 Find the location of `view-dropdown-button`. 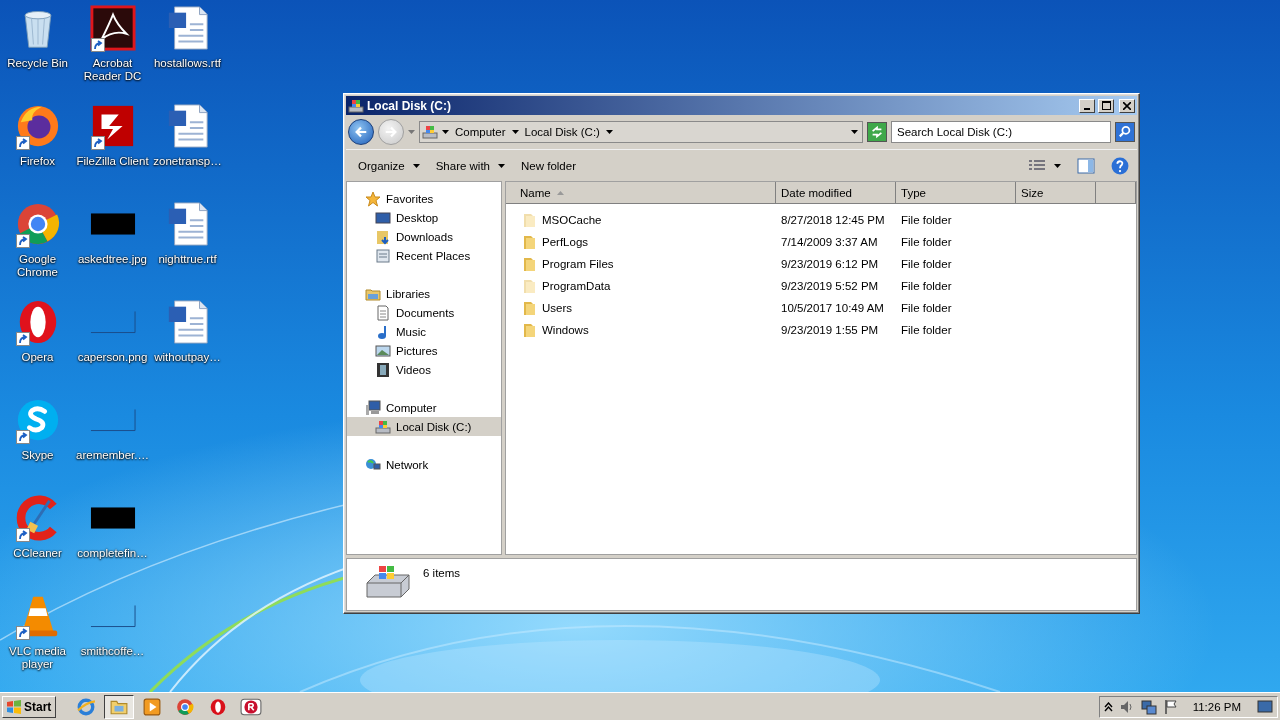

view-dropdown-button is located at coordinates (1057, 165).